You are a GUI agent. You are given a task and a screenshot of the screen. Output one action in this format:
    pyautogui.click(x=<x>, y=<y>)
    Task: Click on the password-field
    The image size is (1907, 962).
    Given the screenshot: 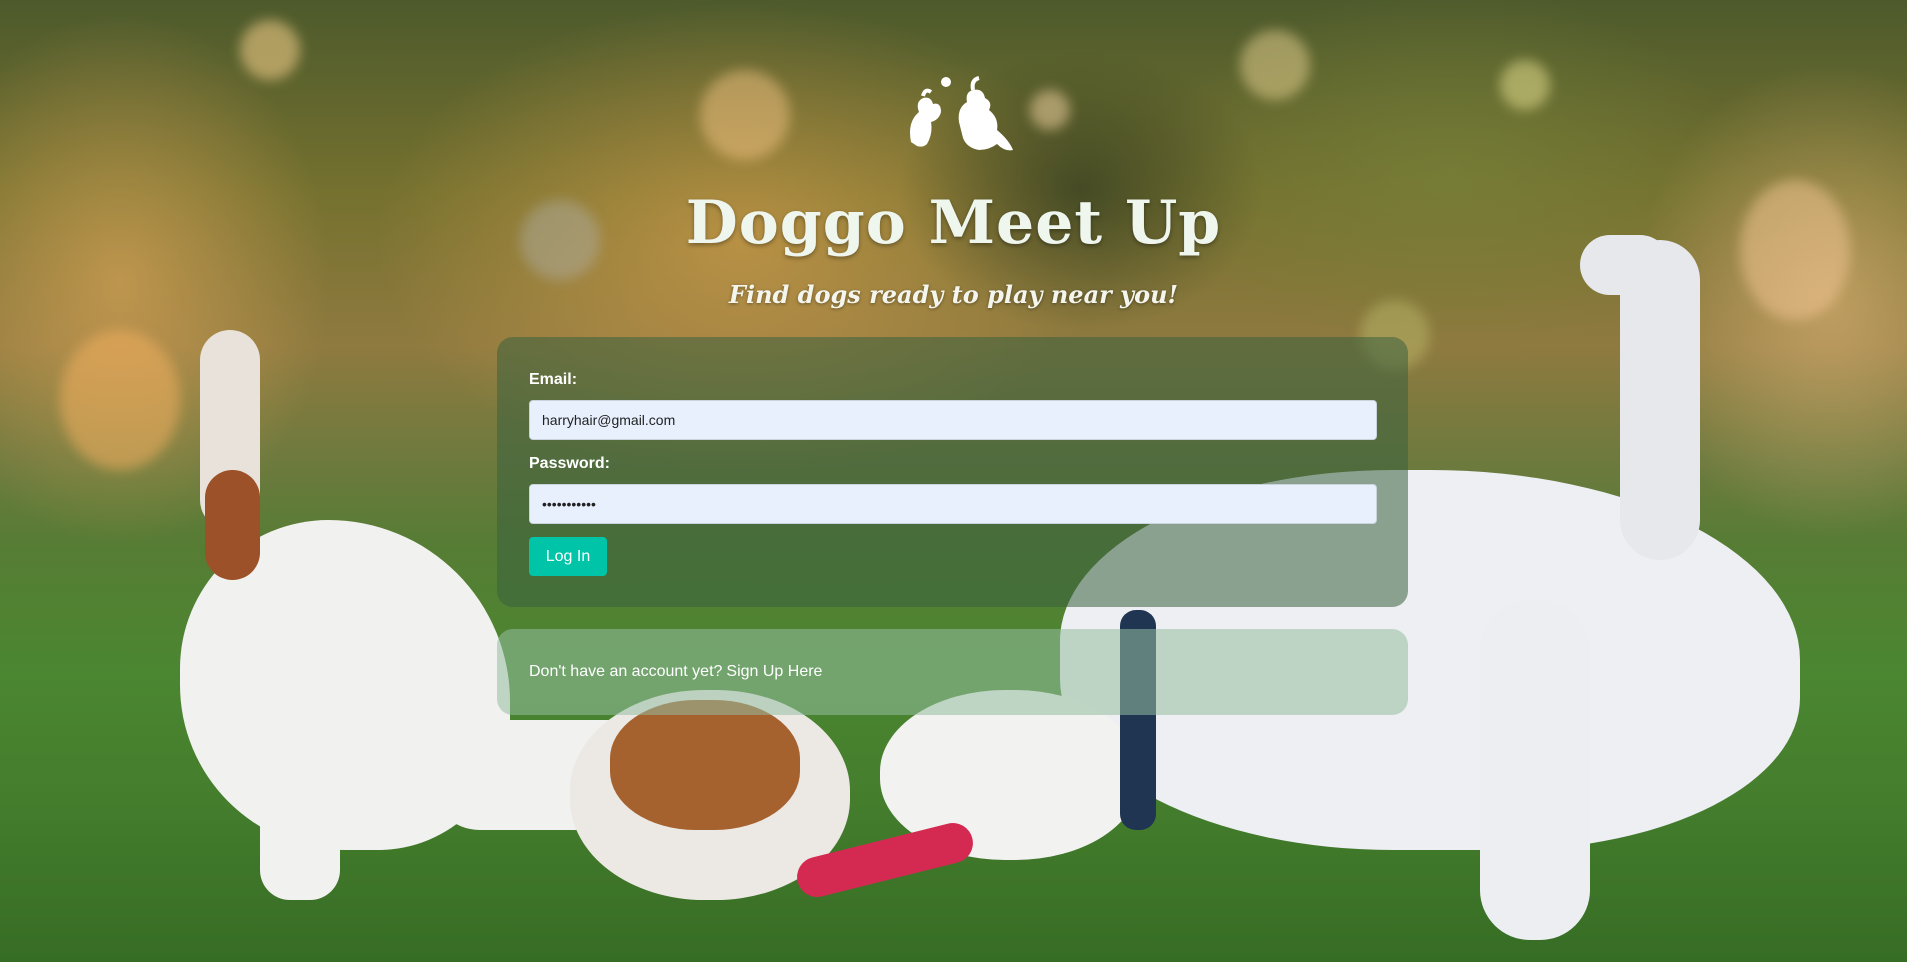 What is the action you would take?
    pyautogui.click(x=953, y=504)
    